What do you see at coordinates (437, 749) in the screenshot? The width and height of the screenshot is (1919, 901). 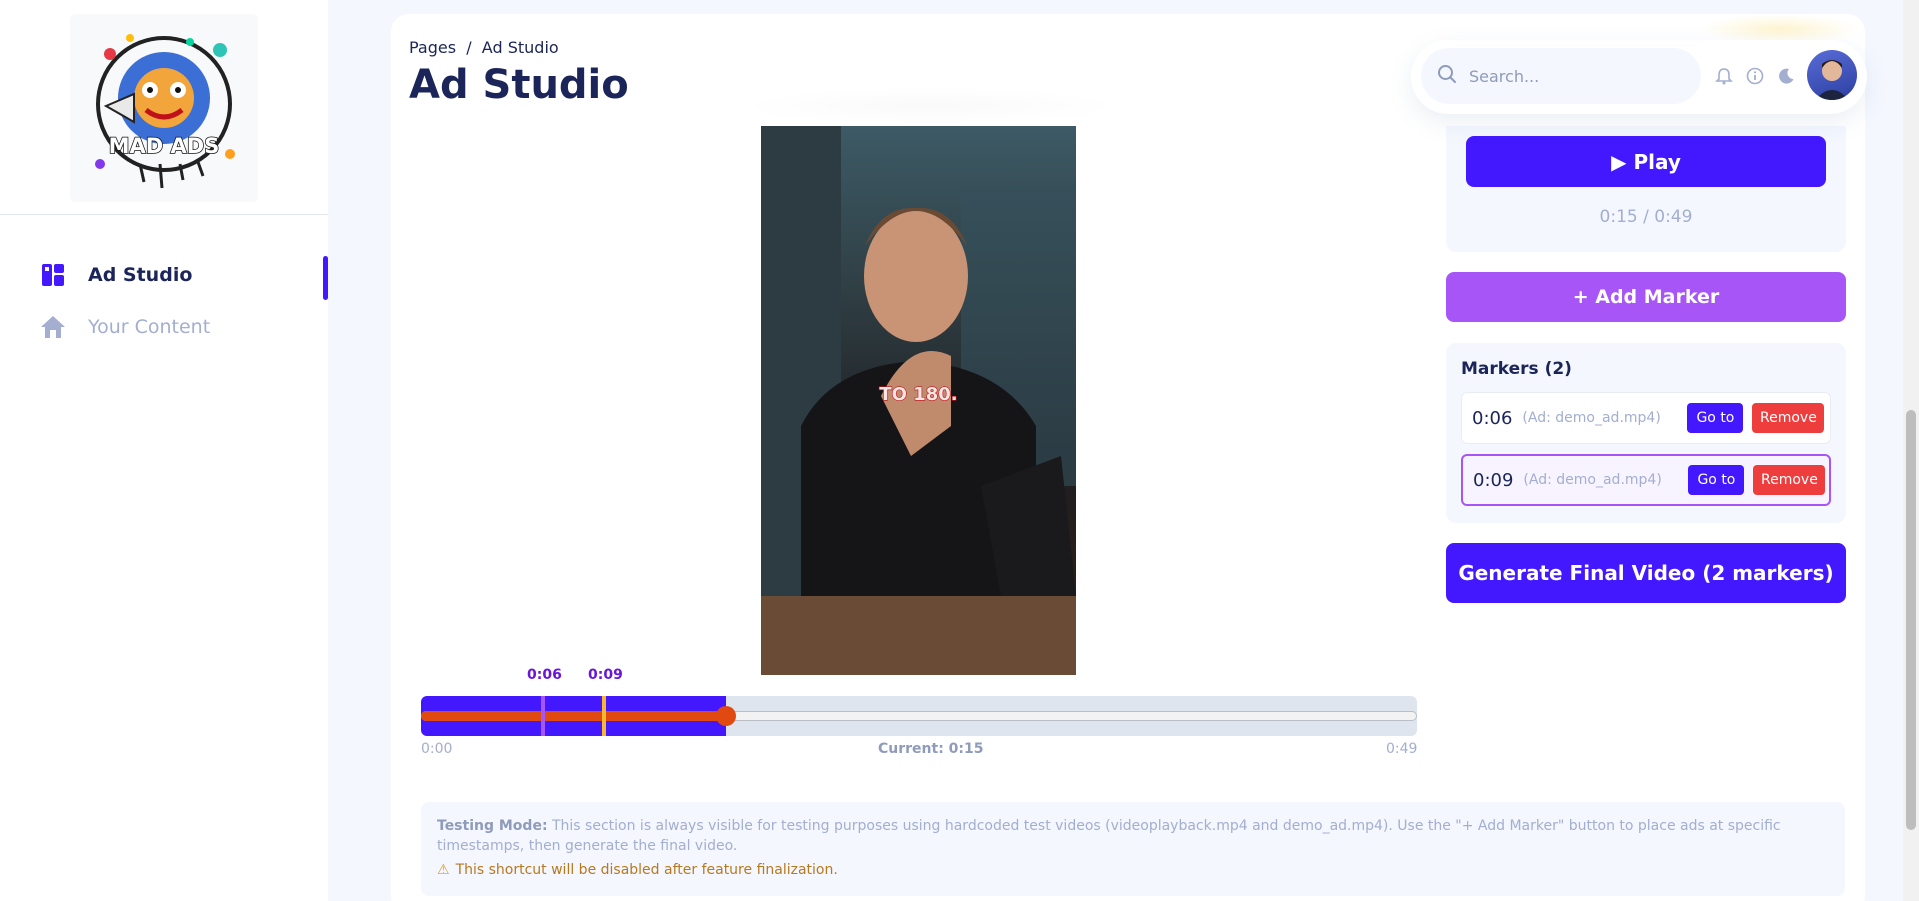 I see `timeline-start-time: 0:00` at bounding box center [437, 749].